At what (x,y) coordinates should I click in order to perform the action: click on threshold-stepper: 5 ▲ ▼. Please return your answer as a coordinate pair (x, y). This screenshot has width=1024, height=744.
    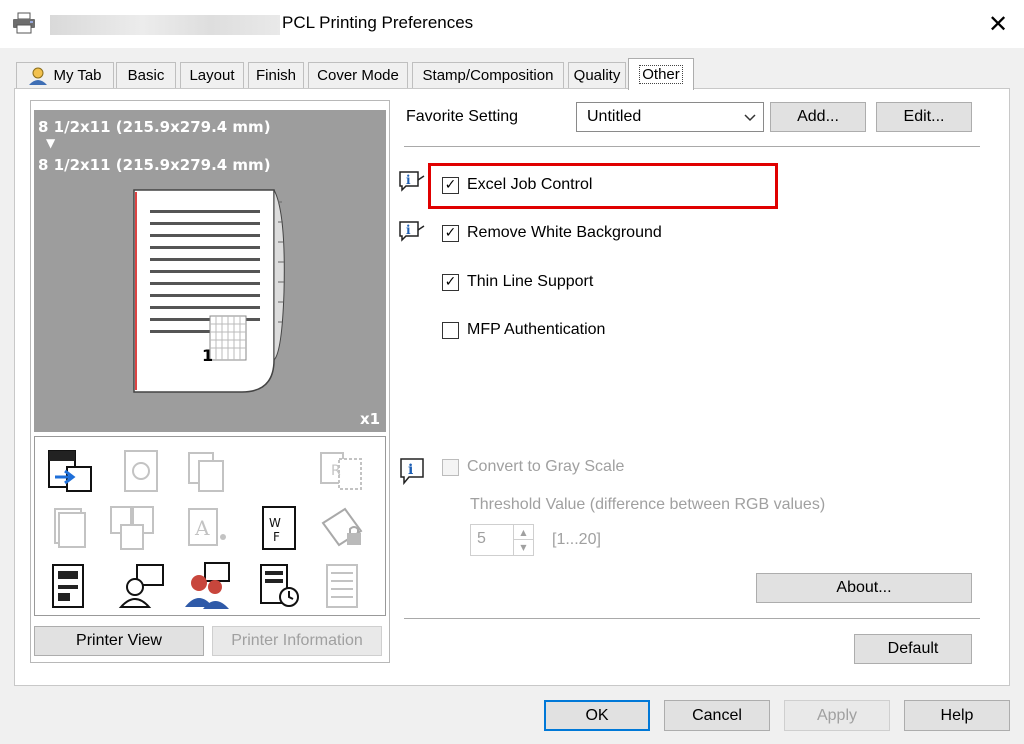
    Looking at the image, I should click on (502, 540).